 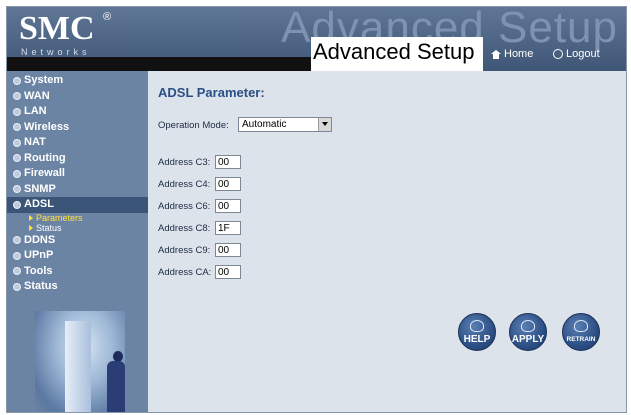 What do you see at coordinates (77, 81) in the screenshot?
I see `sidebar-item-system: System` at bounding box center [77, 81].